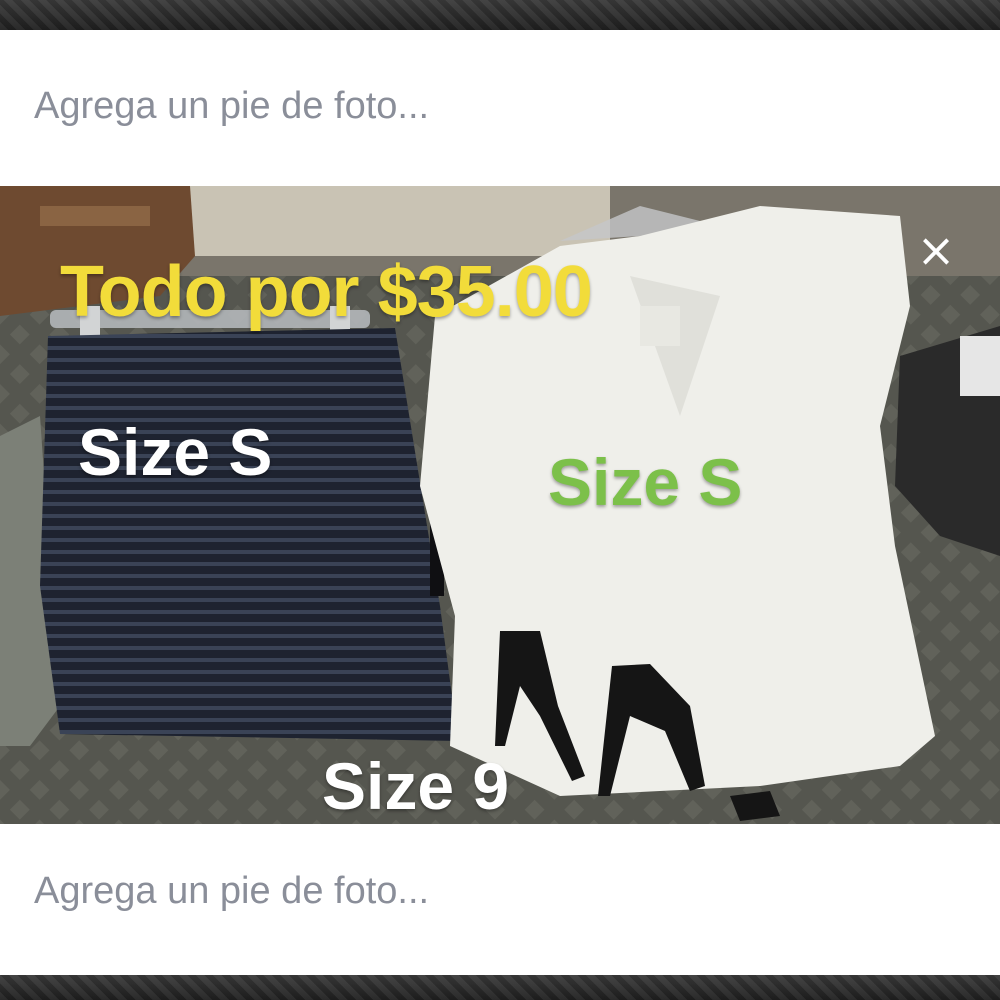 The height and width of the screenshot is (1000, 1000). I want to click on background-photo-strip-bottom, so click(500, 987).